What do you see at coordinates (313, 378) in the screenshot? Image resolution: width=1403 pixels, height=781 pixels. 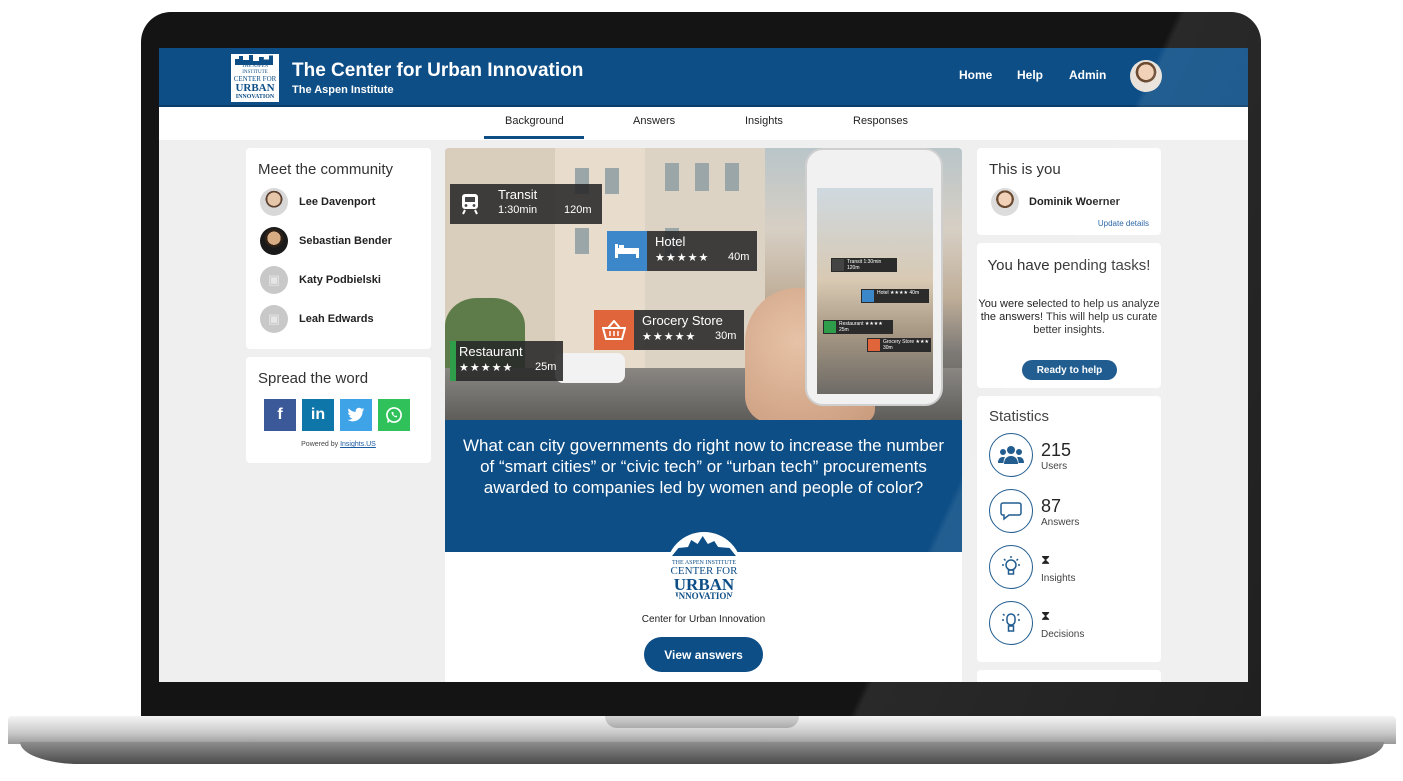 I see `share-title: Spread the word` at bounding box center [313, 378].